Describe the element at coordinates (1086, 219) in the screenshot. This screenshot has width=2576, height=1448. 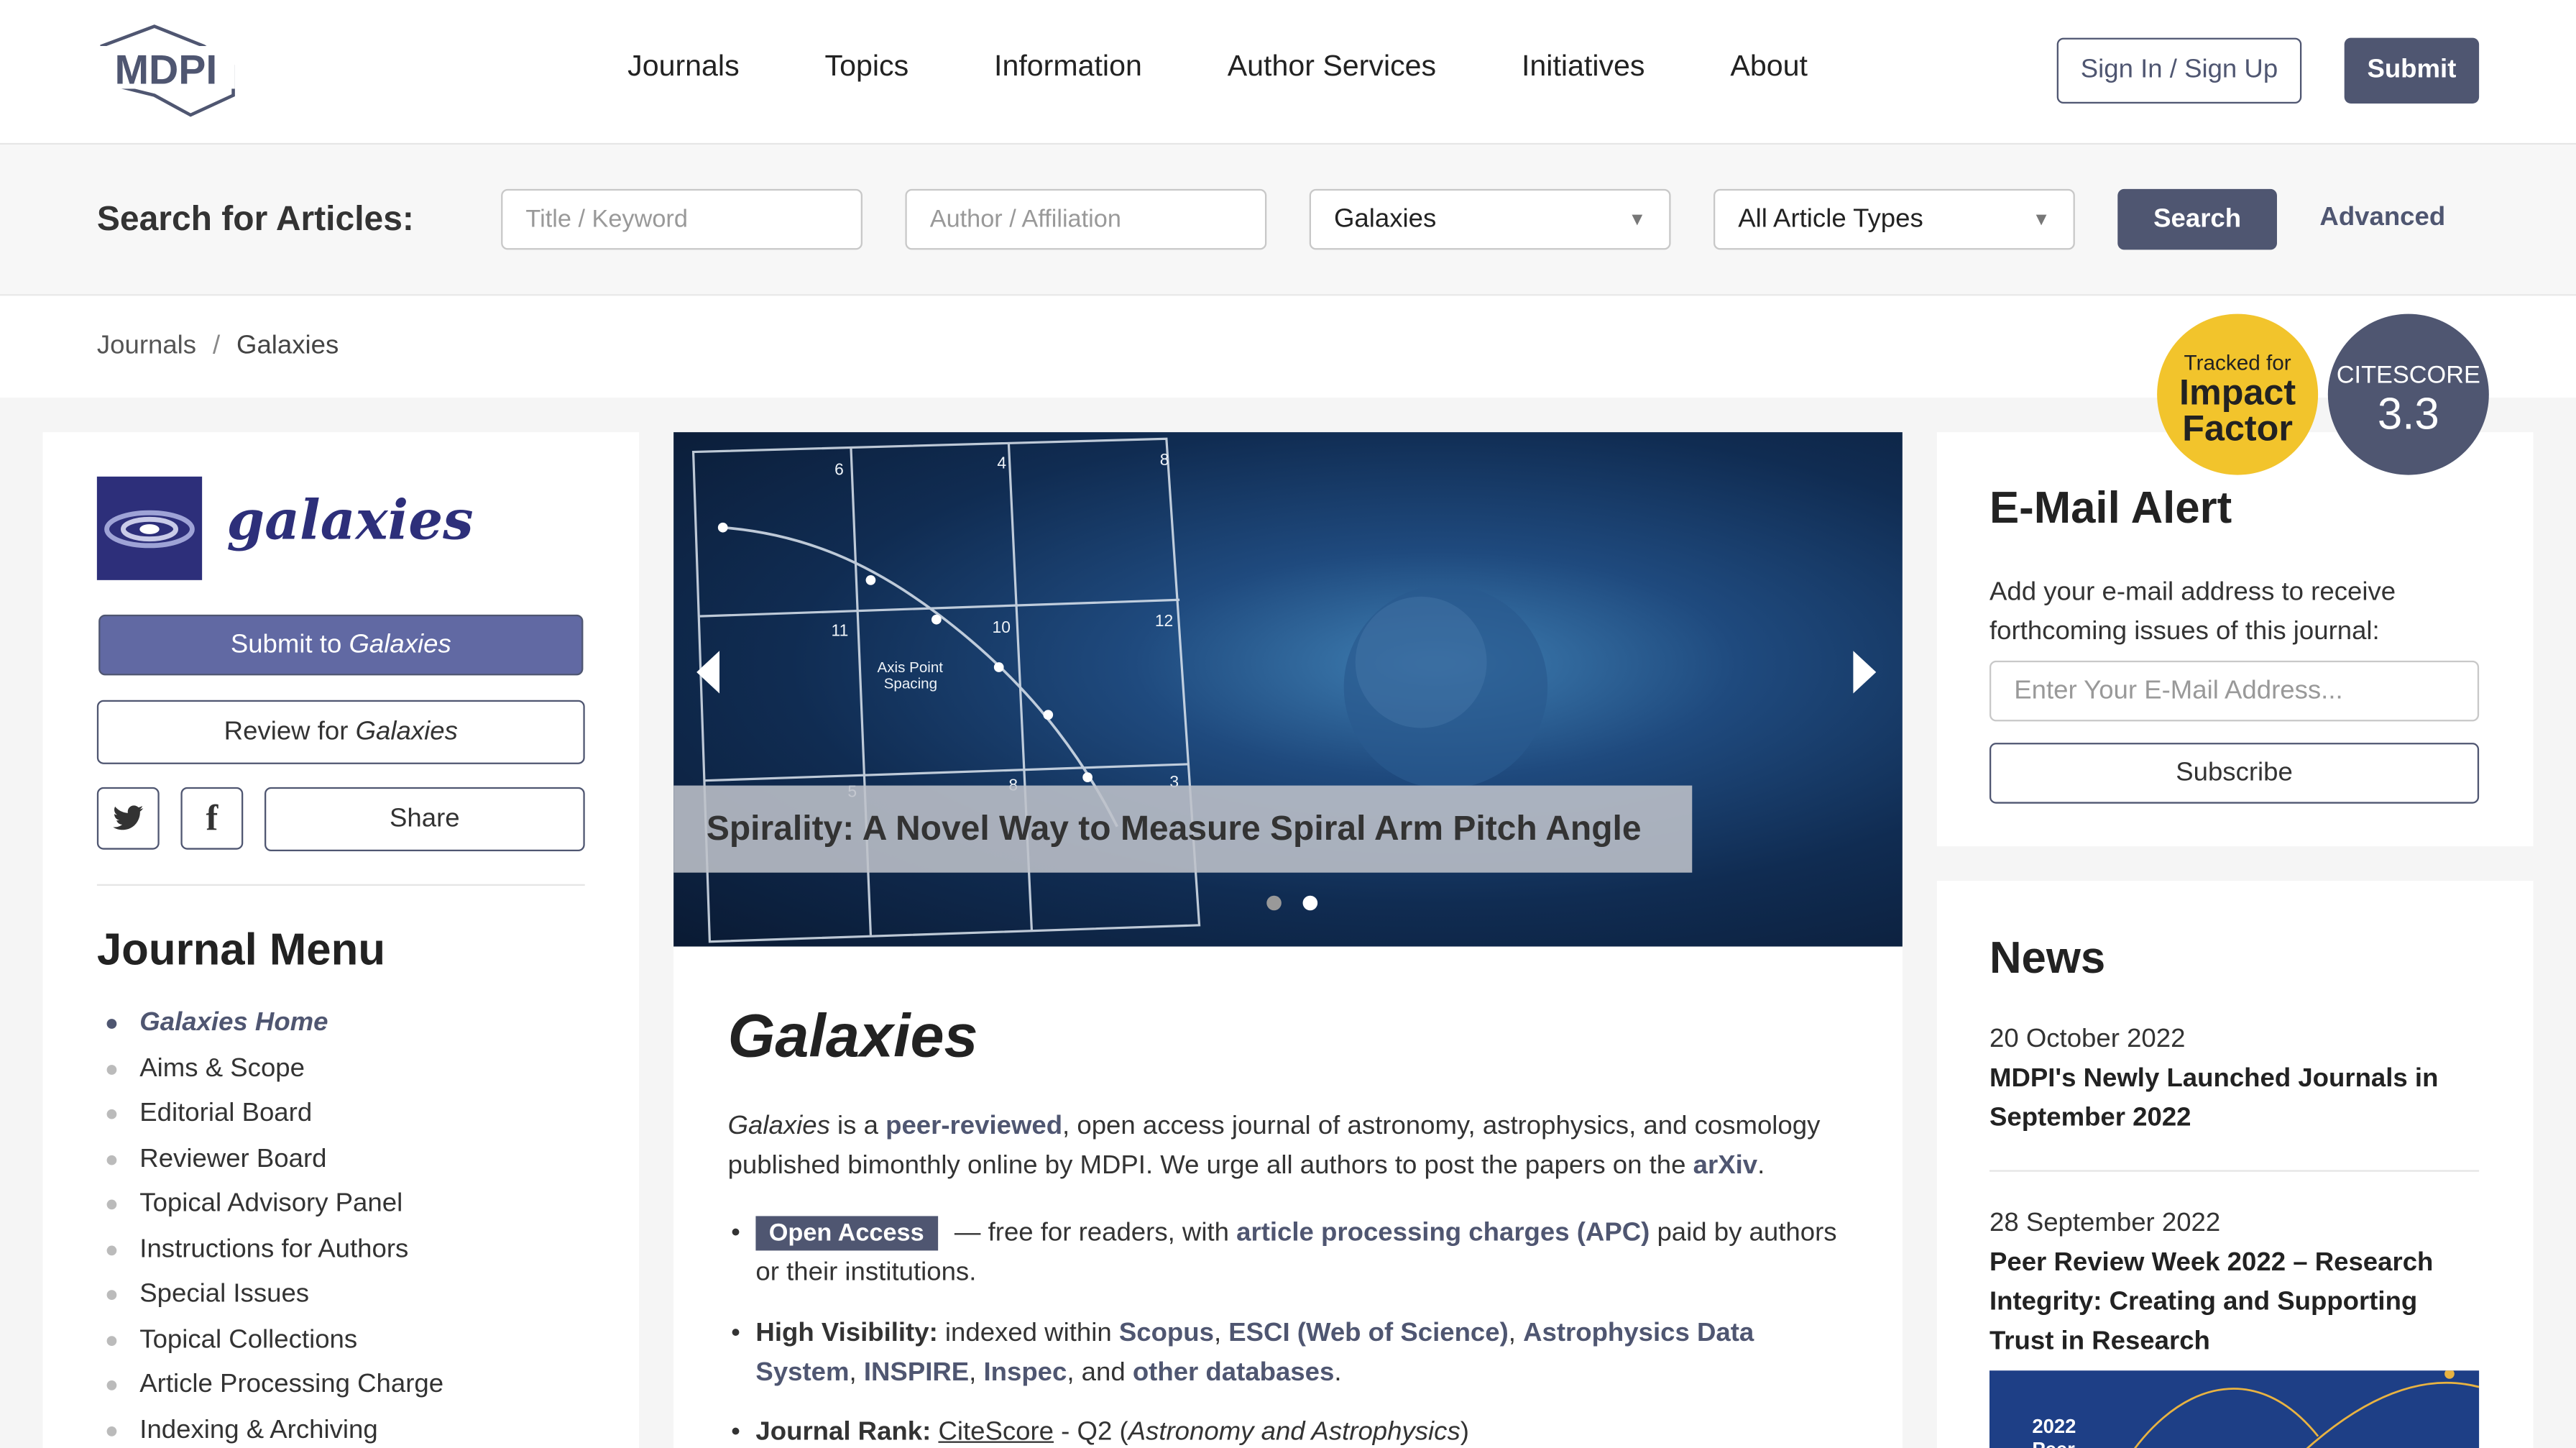
I see `author-affiliation-input: Author / Affiliation` at that location.